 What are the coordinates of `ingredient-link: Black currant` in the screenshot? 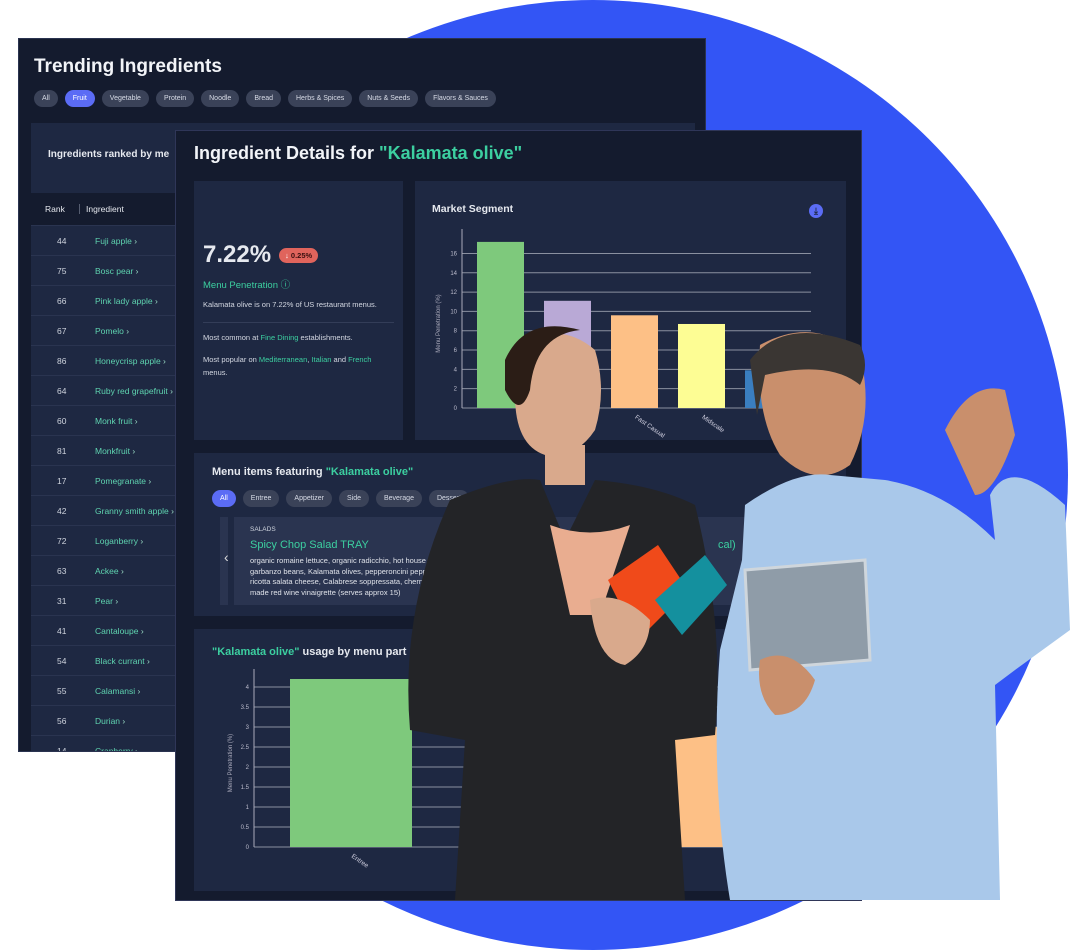 It's located at (115, 661).